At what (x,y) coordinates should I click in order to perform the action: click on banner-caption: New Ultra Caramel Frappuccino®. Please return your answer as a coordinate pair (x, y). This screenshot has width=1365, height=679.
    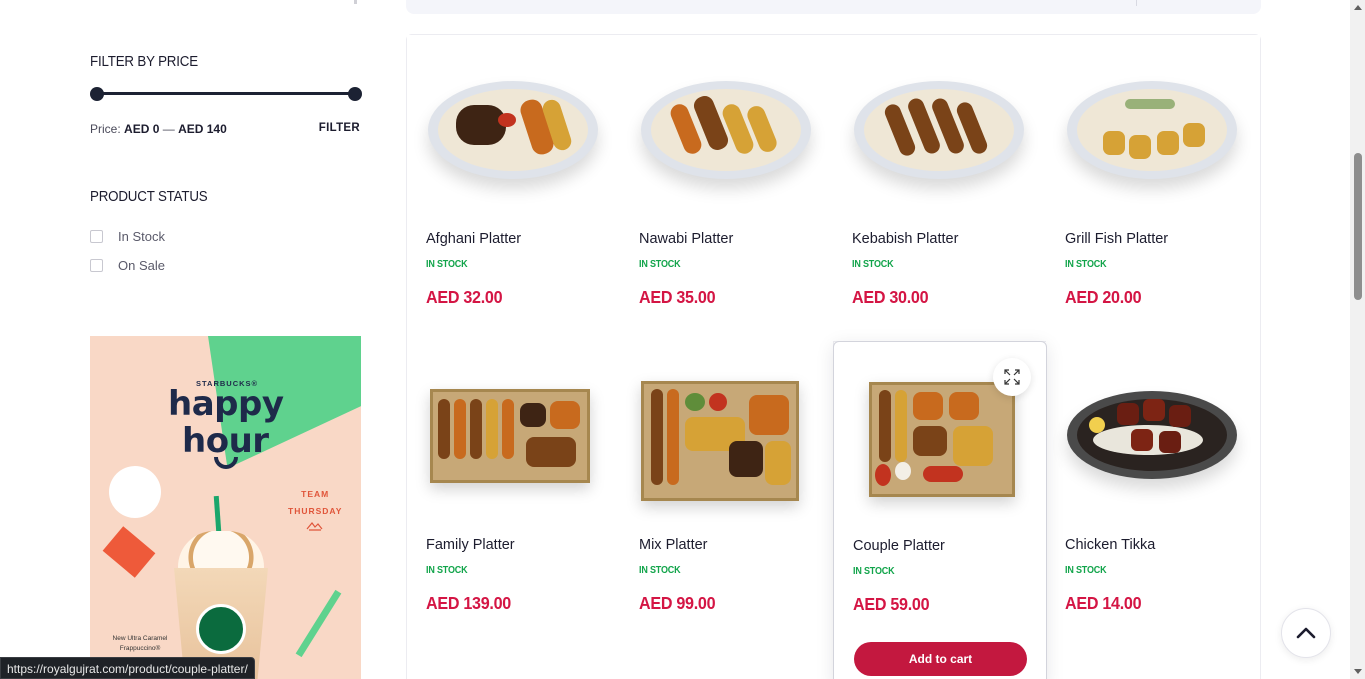
    Looking at the image, I should click on (140, 643).